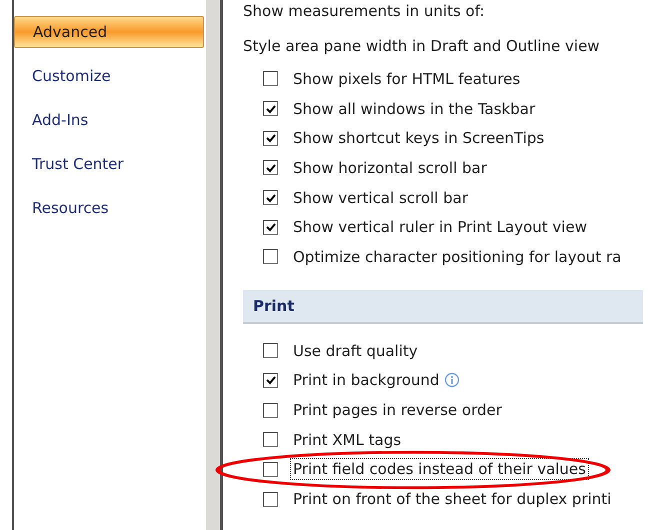 The image size is (670, 530). Describe the element at coordinates (109, 208) in the screenshot. I see `sidebar-item: Resources` at that location.